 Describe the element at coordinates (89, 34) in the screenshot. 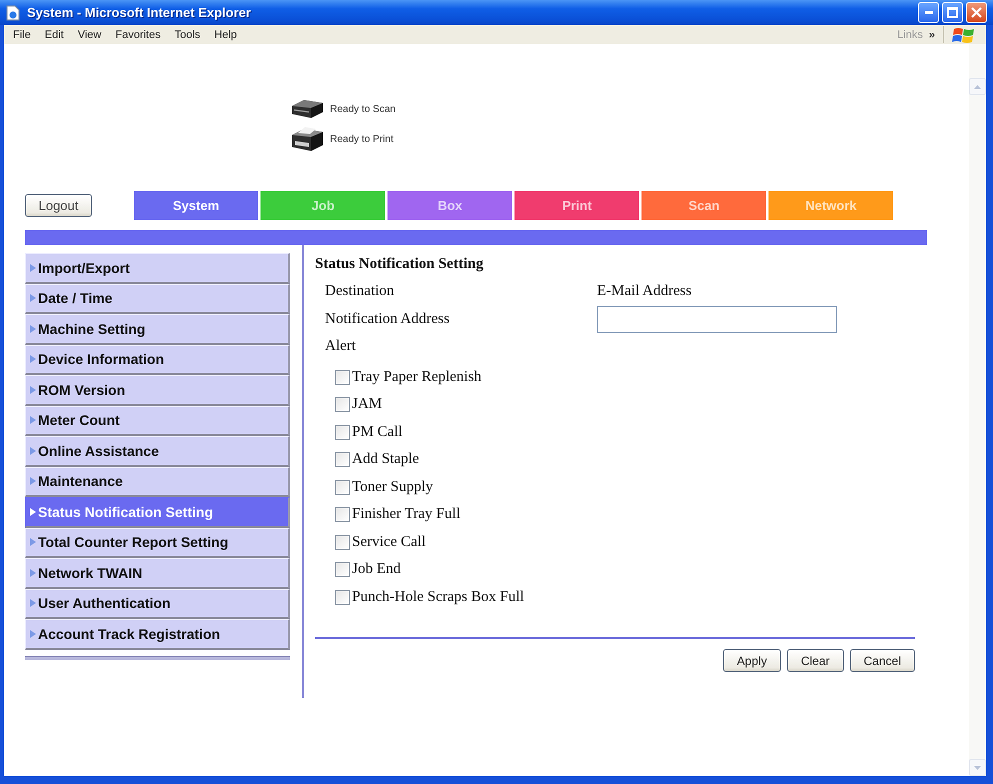

I see `menu-item: View` at that location.